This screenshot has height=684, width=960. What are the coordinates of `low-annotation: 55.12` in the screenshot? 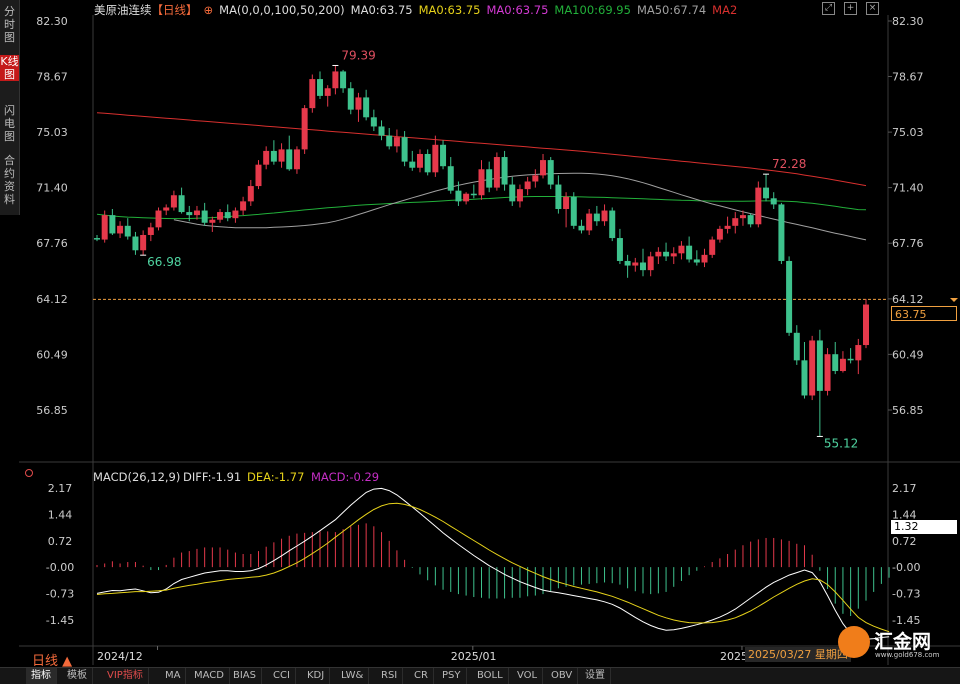 It's located at (841, 443).